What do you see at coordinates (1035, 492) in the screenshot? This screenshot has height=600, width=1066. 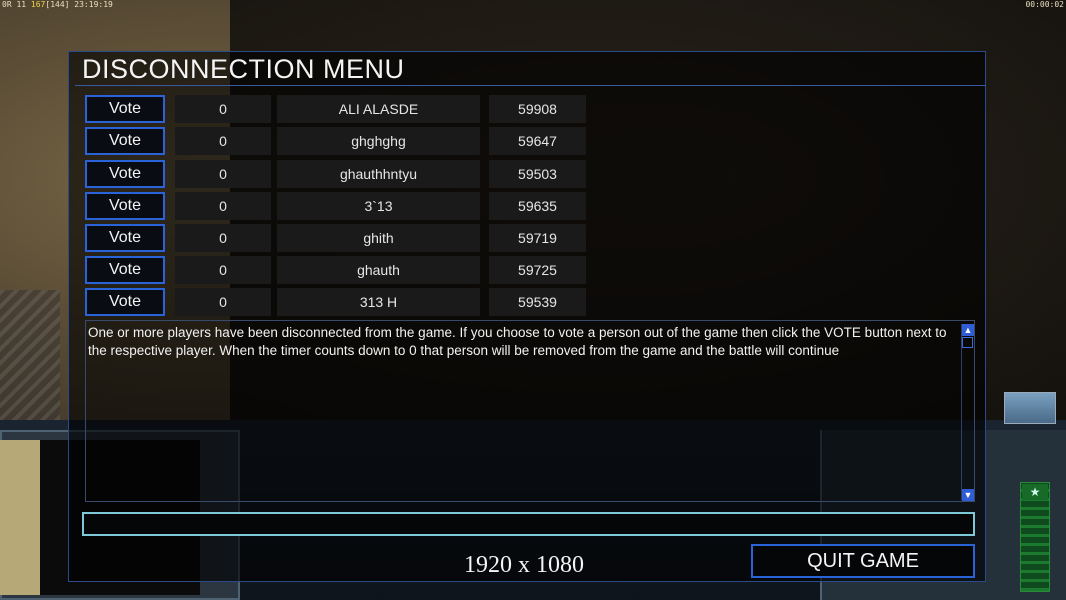 I see `star-icon: ★` at bounding box center [1035, 492].